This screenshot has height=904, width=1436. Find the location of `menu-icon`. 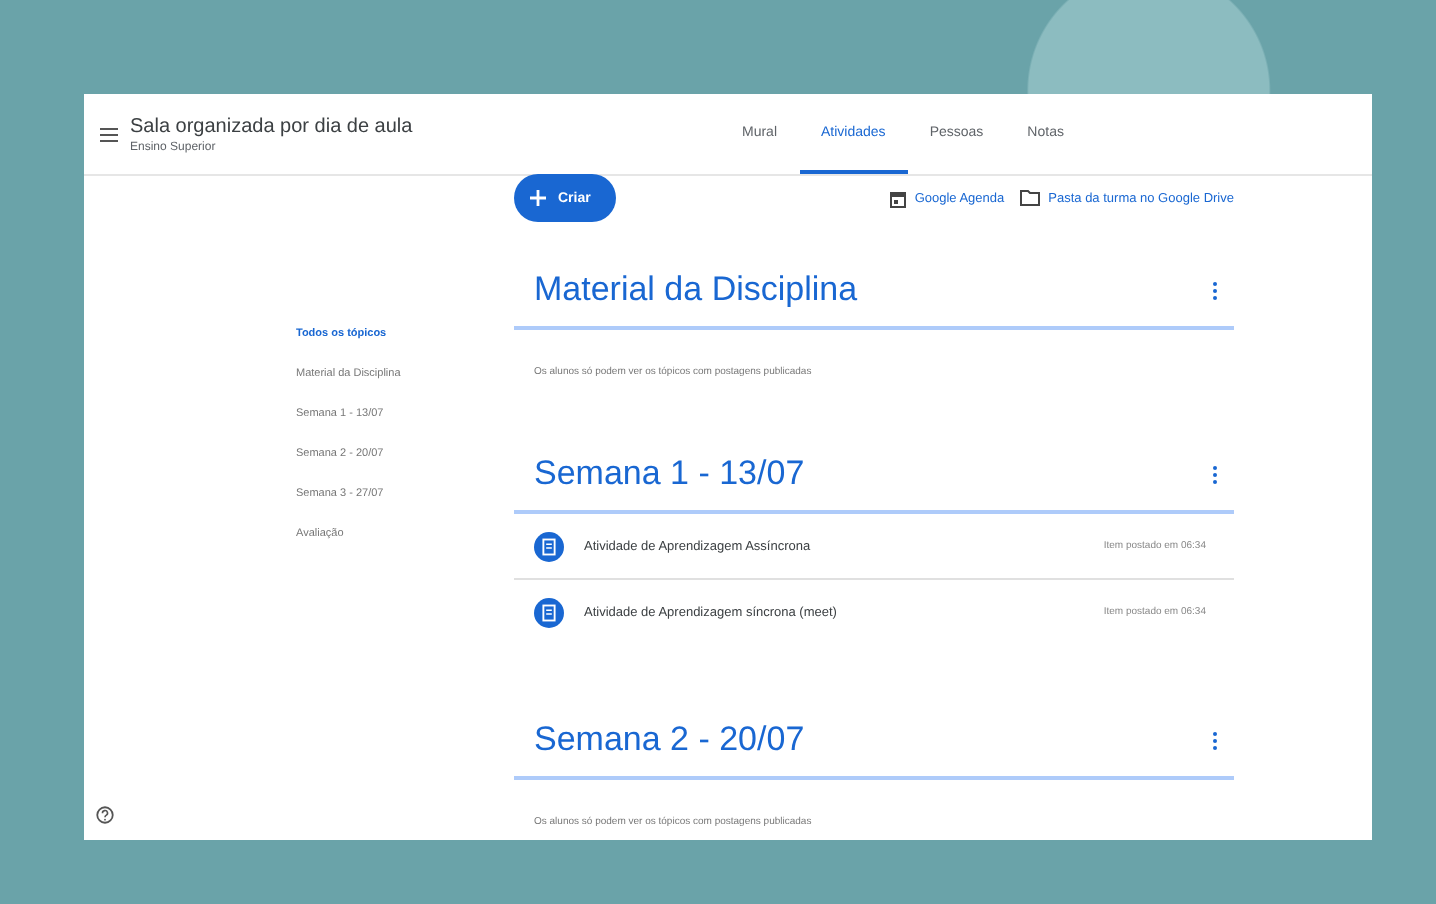

menu-icon is located at coordinates (109, 134).